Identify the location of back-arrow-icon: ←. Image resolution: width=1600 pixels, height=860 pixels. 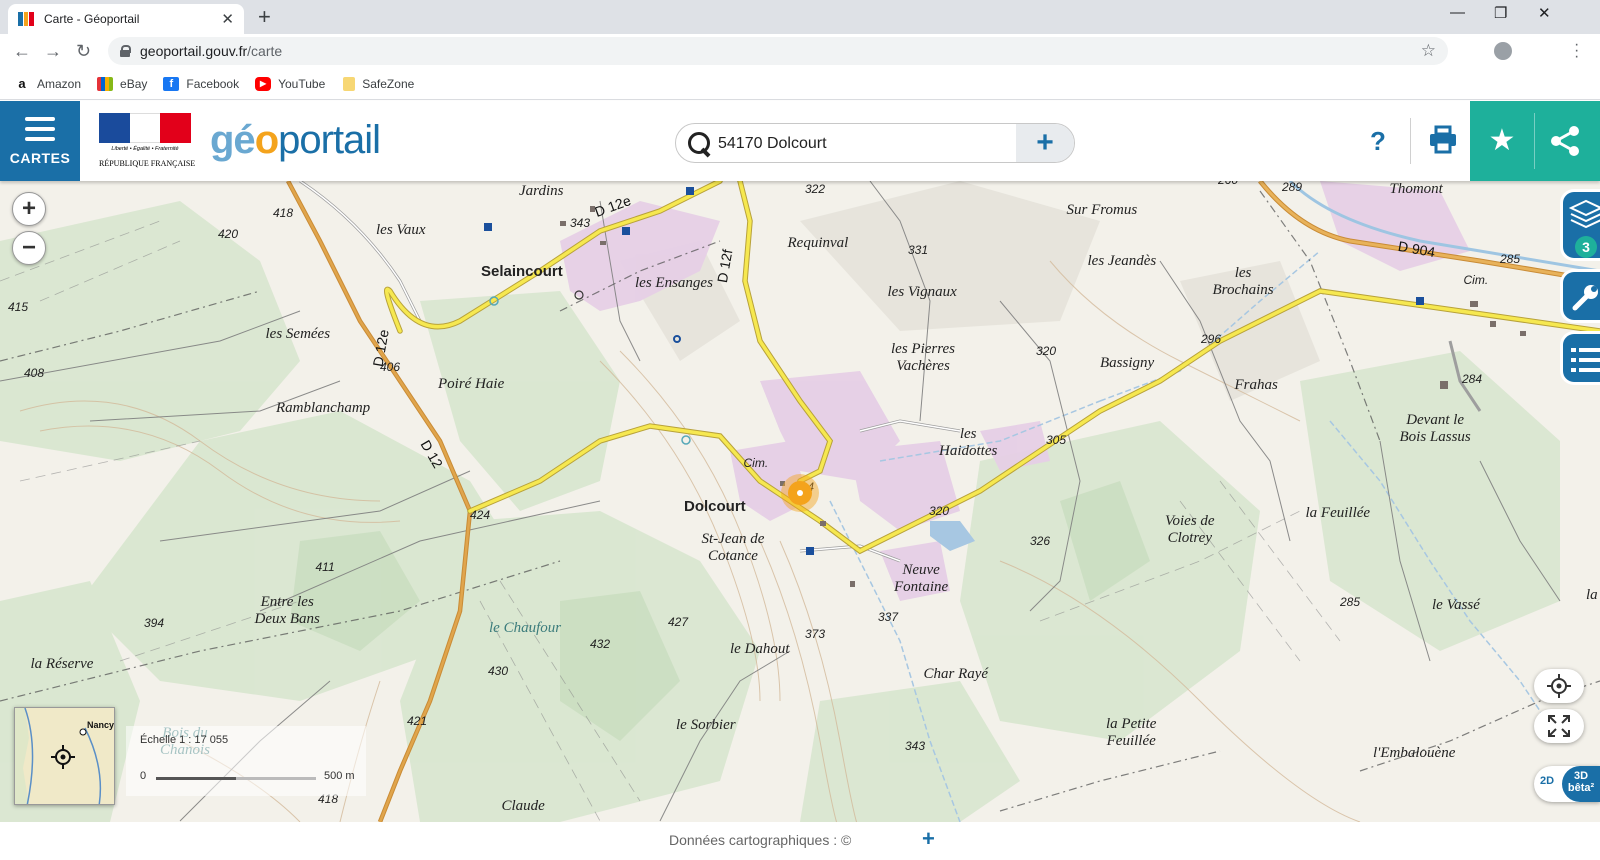
(22, 51).